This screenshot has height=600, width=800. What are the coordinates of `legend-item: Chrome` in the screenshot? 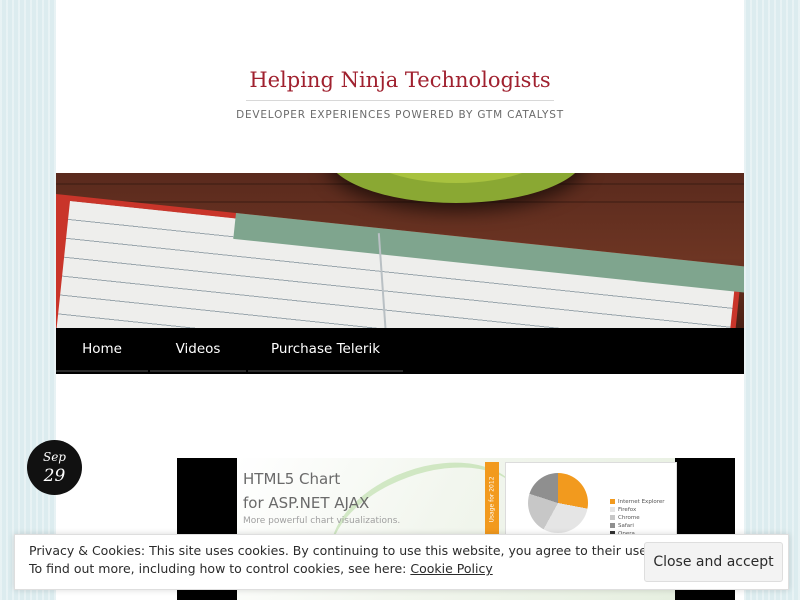 It's located at (625, 518).